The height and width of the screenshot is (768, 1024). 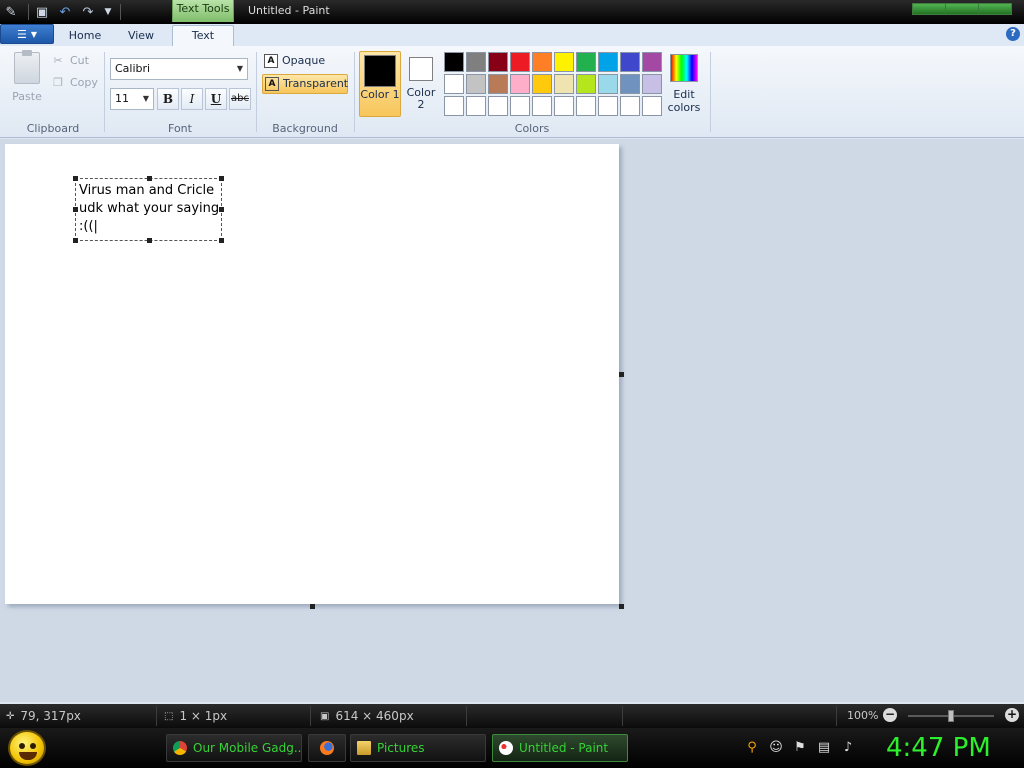 What do you see at coordinates (132, 99) in the screenshot?
I see `font-size-dropdown: 11 ▼` at bounding box center [132, 99].